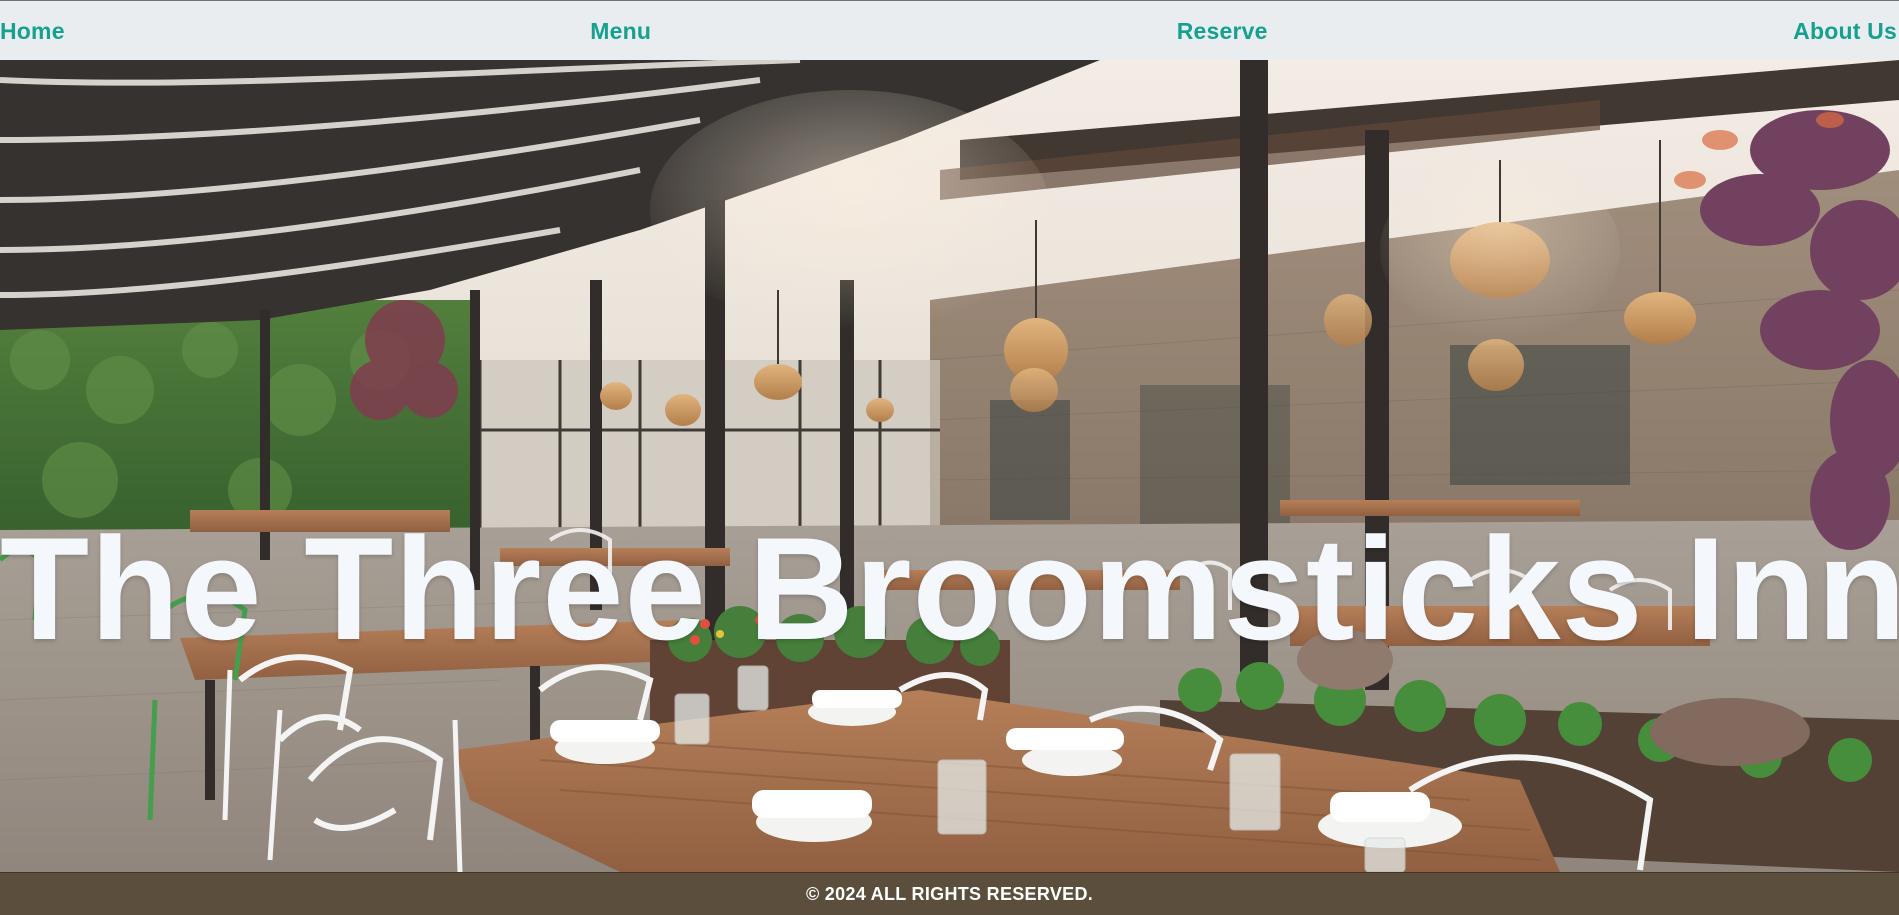  What do you see at coordinates (32, 30) in the screenshot?
I see `nav-link-home: Home` at bounding box center [32, 30].